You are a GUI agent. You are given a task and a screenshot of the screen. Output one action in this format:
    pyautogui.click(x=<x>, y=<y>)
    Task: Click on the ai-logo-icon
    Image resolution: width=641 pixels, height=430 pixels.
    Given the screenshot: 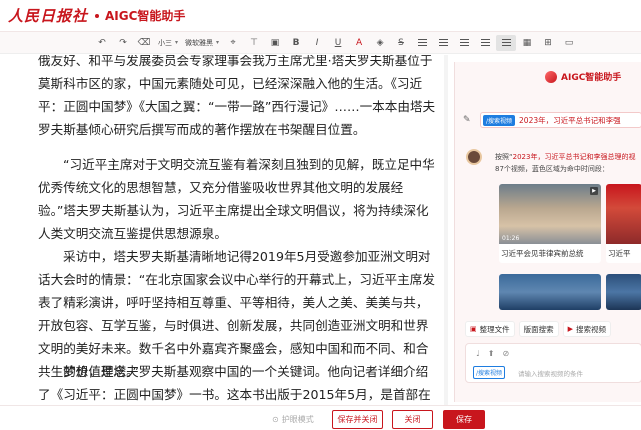 What is the action you would take?
    pyautogui.click(x=551, y=76)
    